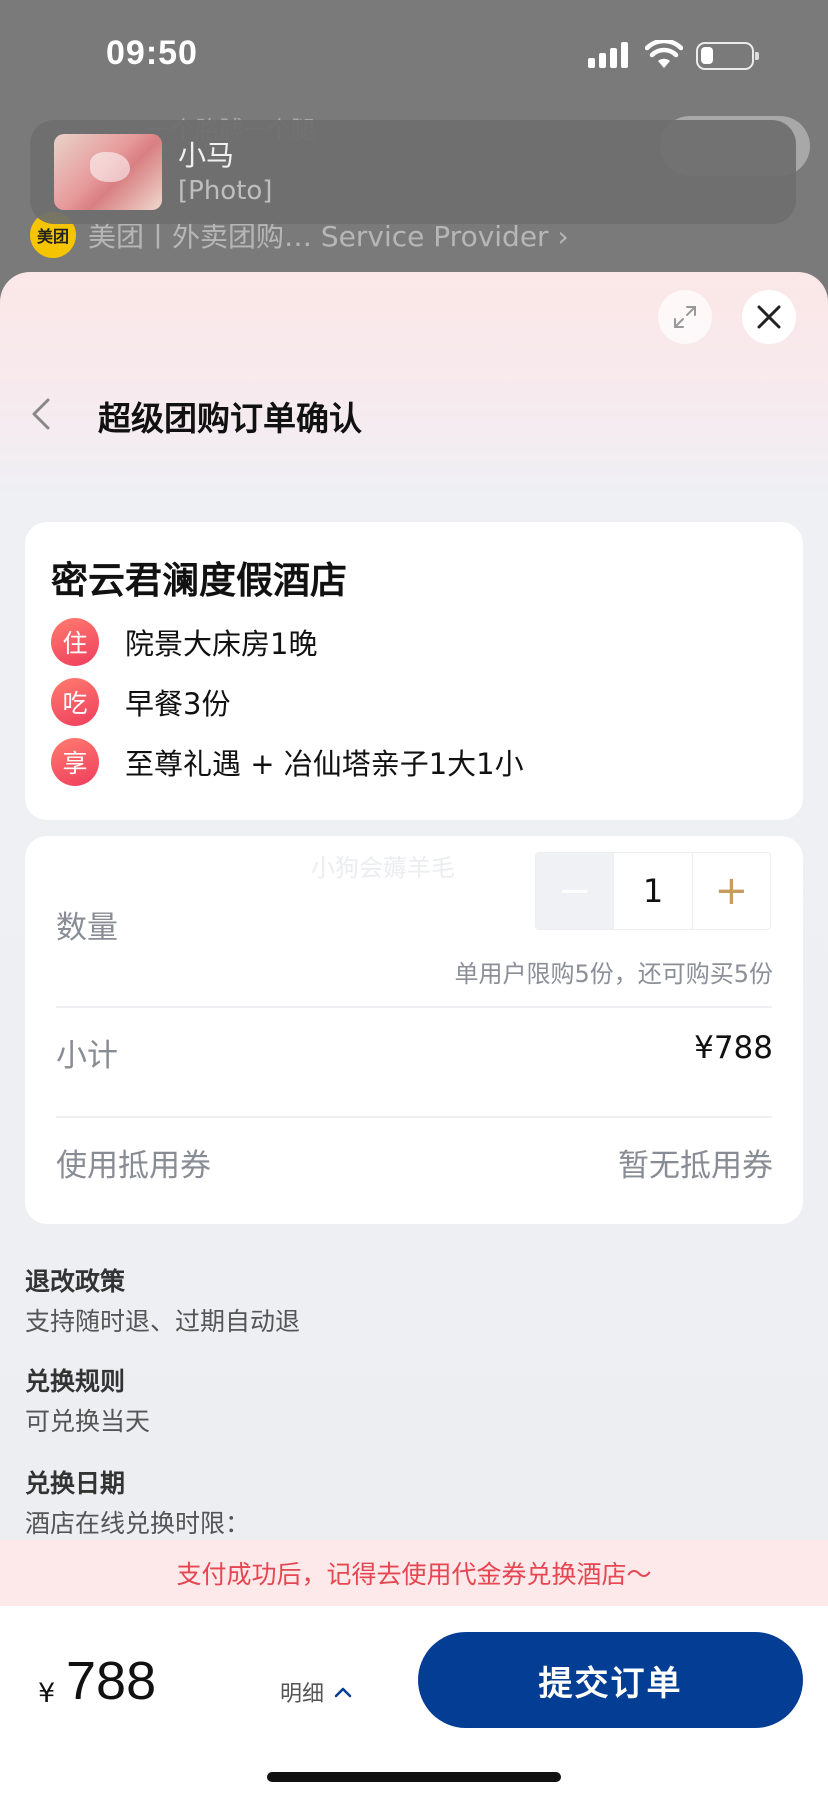  I want to click on quantity-label: 数量, so click(87, 928).